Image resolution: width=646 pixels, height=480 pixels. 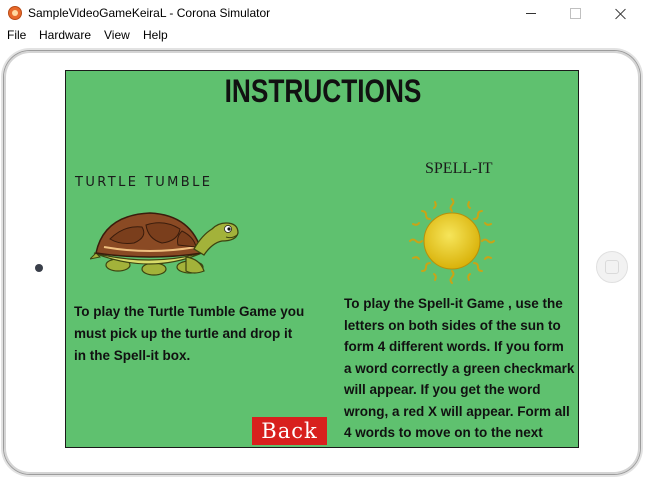 I want to click on back-button: Back, so click(x=289, y=431).